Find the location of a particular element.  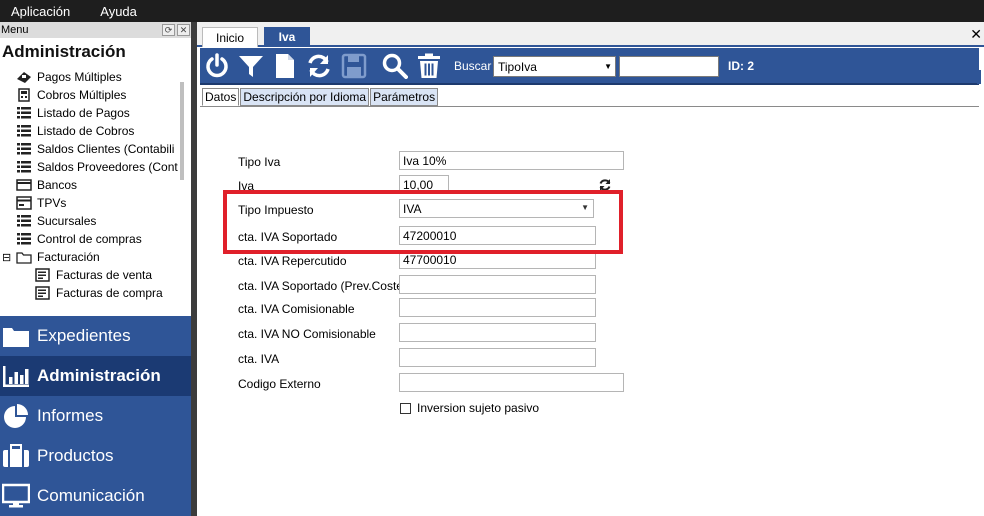

tree-item-saldos-clientes: Saldos Clientes (Contabili is located at coordinates (95, 149).